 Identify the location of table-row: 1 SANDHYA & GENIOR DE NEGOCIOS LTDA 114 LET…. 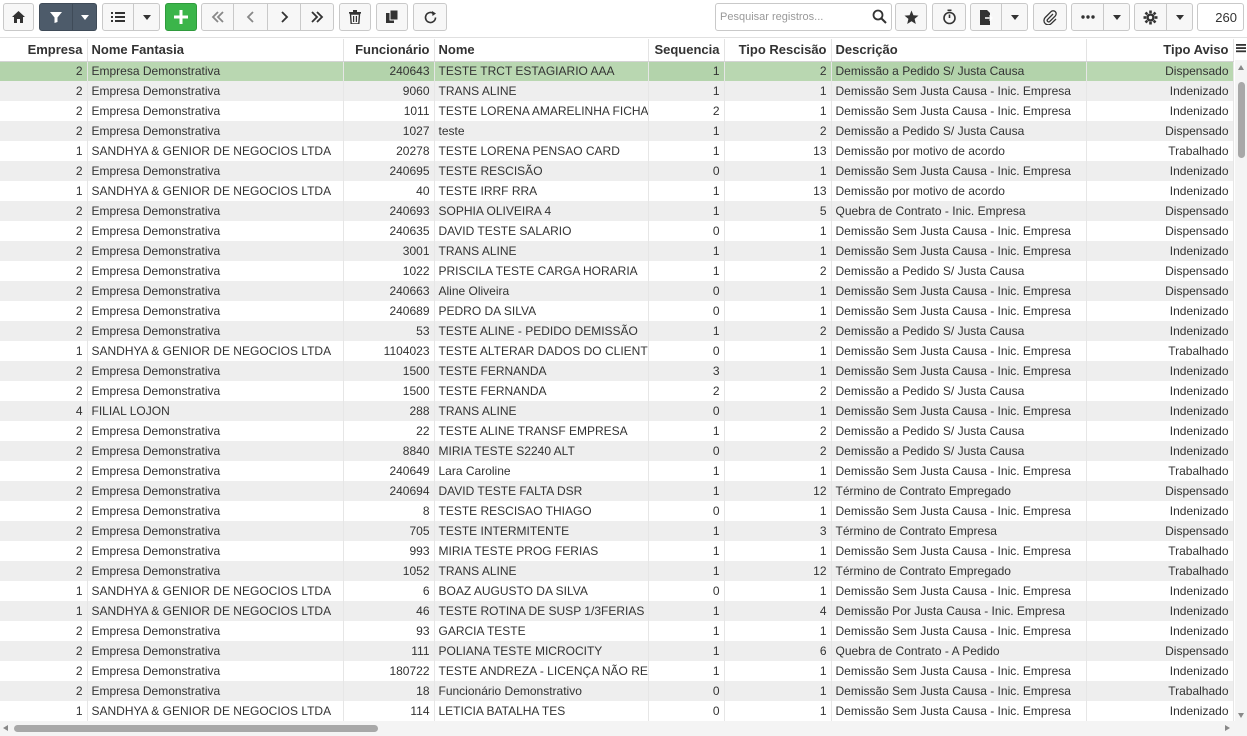
(617, 711).